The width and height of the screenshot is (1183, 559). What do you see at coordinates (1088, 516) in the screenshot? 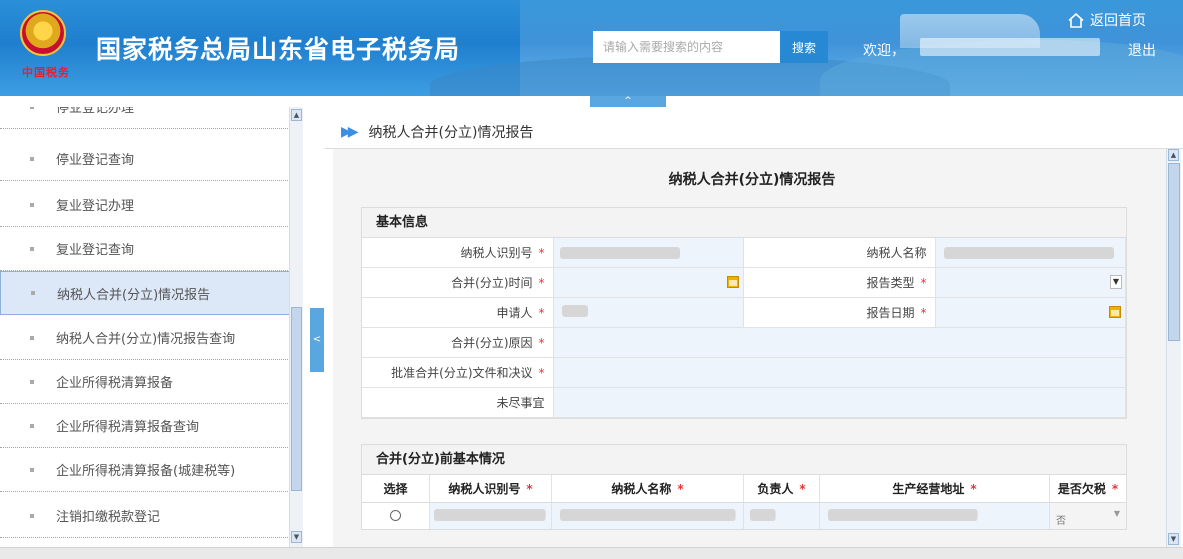
I see `arrears-select: 否 ▼` at bounding box center [1088, 516].